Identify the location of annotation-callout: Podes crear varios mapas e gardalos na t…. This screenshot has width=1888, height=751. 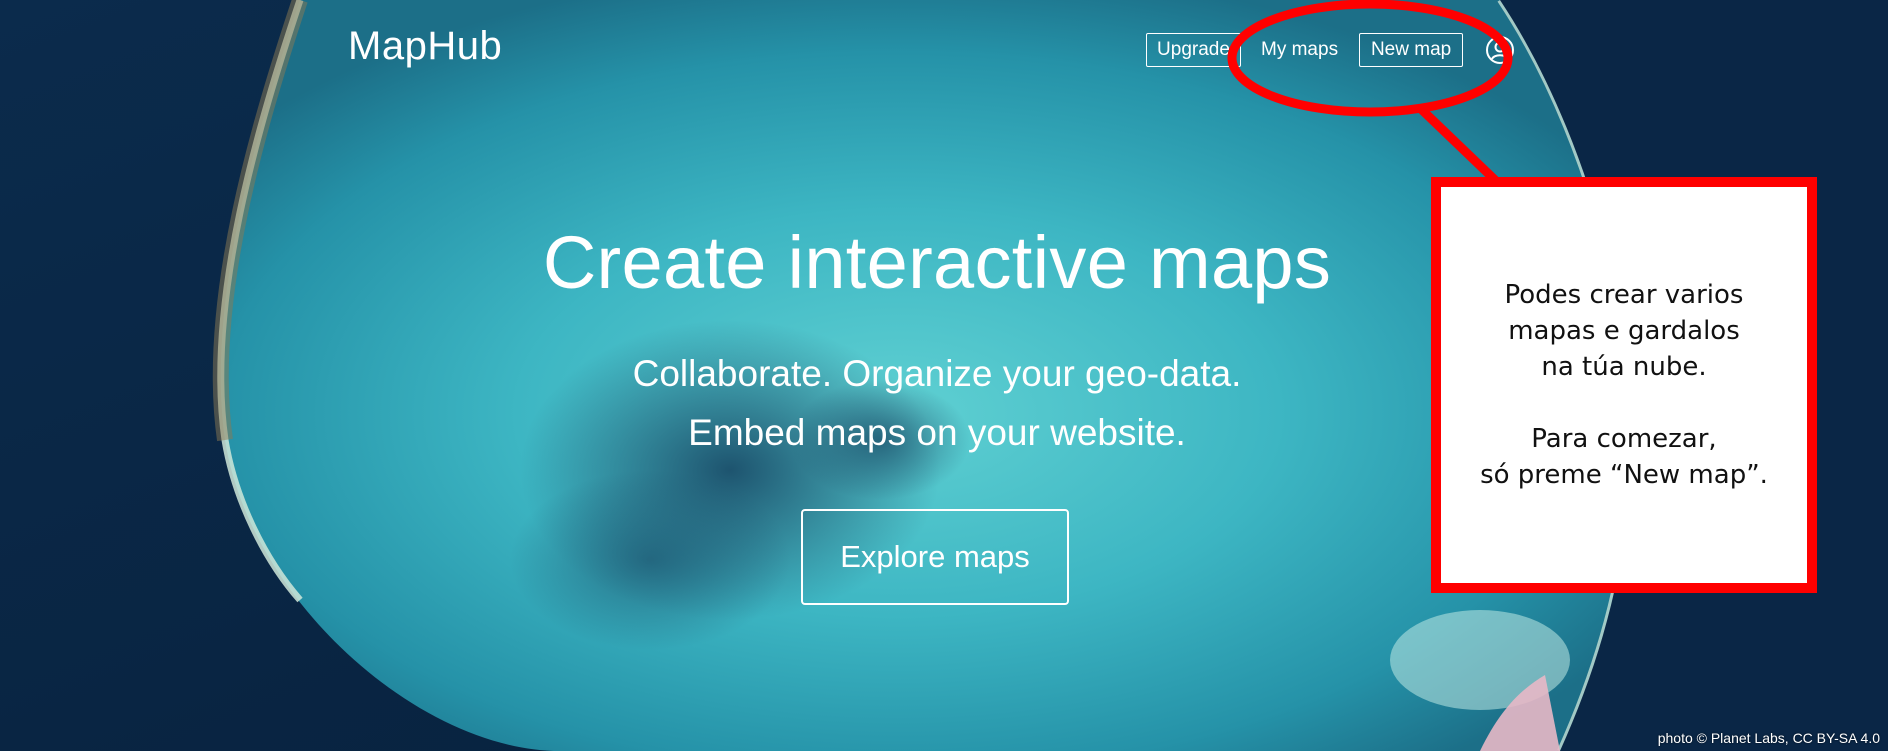
(1624, 385).